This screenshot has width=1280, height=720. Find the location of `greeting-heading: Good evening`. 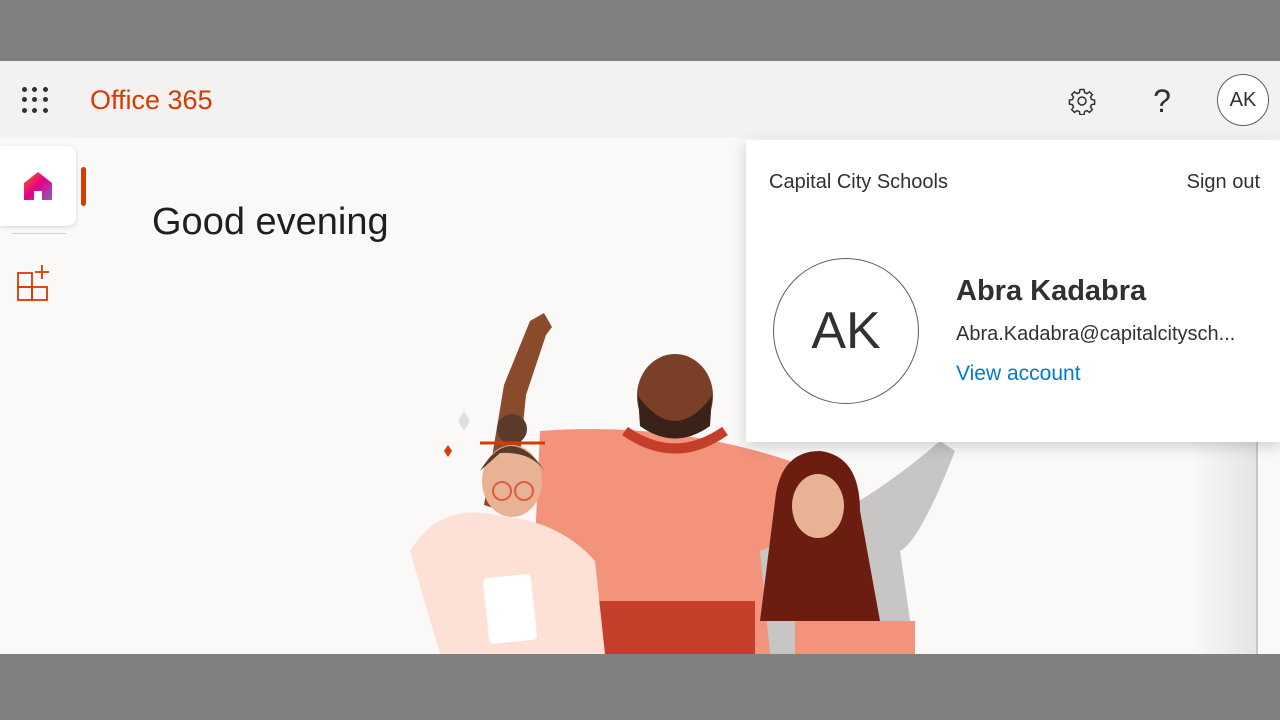

greeting-heading: Good evening is located at coordinates (270, 222).